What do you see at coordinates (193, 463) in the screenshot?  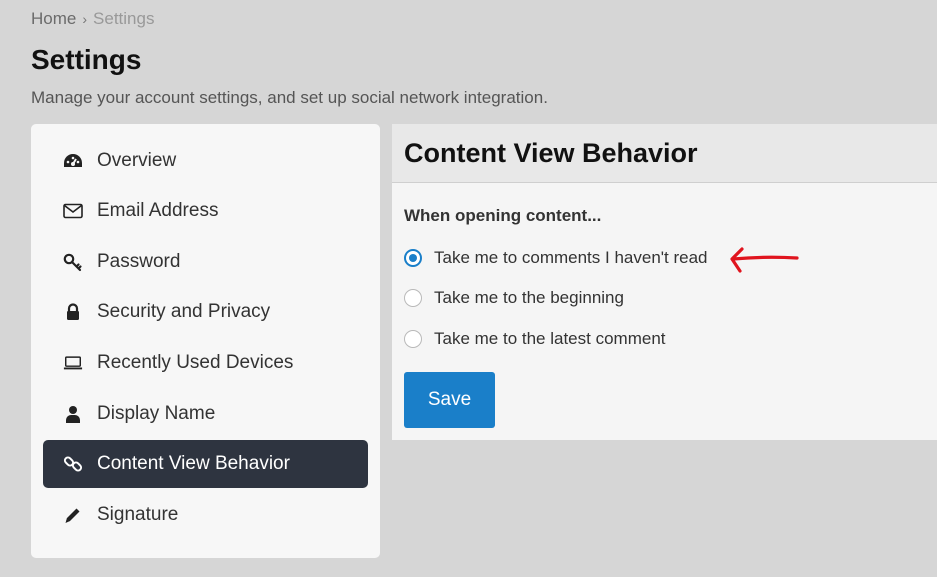 I see `sidebar-item-label: Content View Behavior` at bounding box center [193, 463].